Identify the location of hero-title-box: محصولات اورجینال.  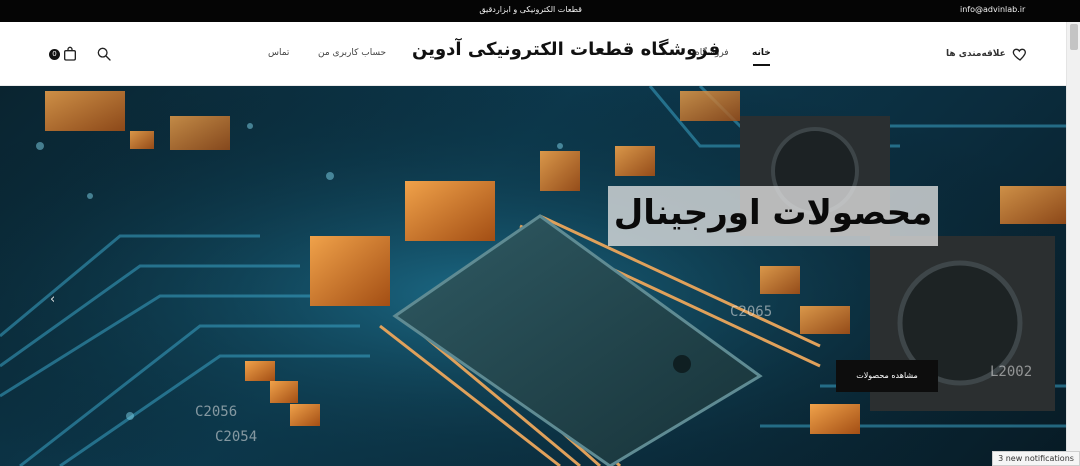
(773, 216).